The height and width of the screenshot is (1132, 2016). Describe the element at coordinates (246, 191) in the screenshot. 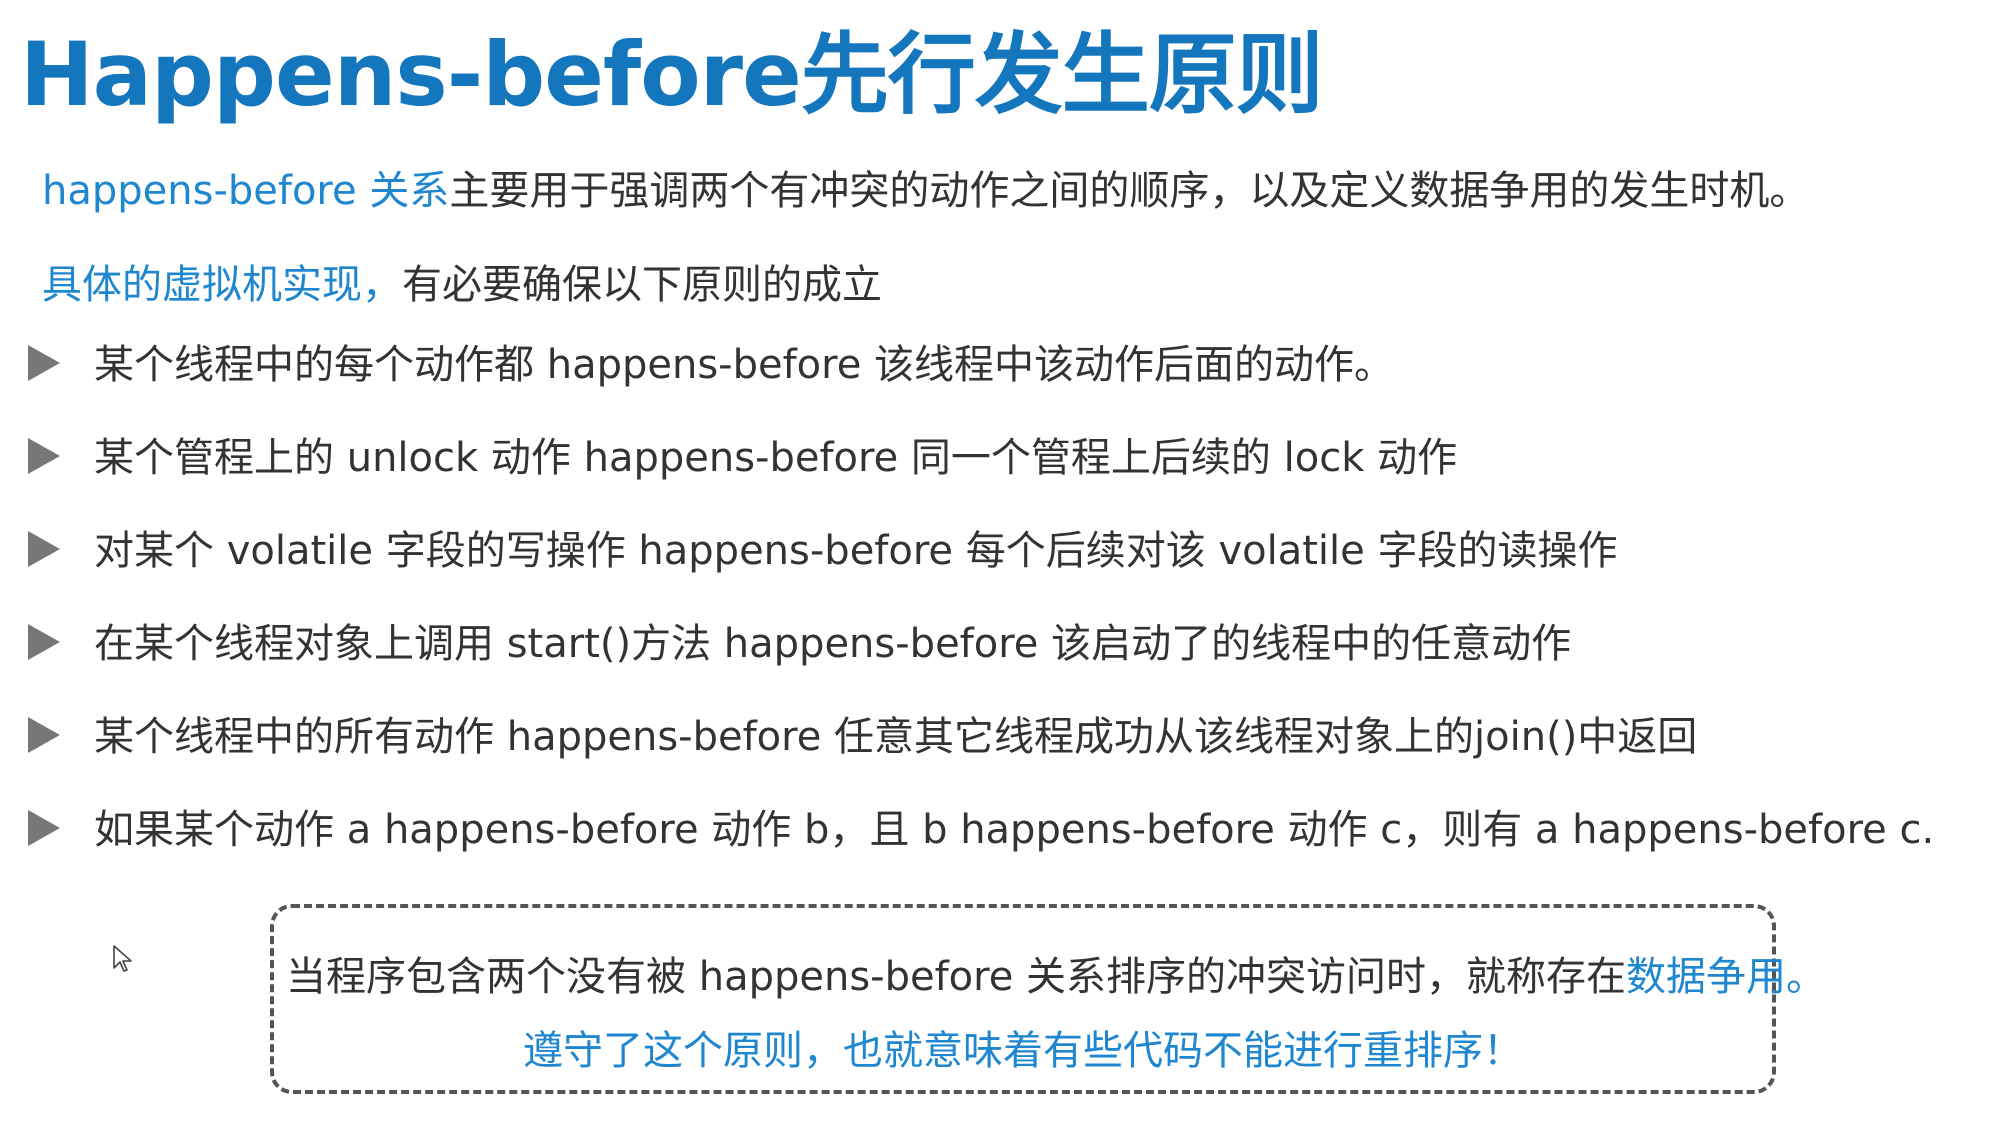

I see `intro-line-1-highlight: happens-before 关系` at that location.